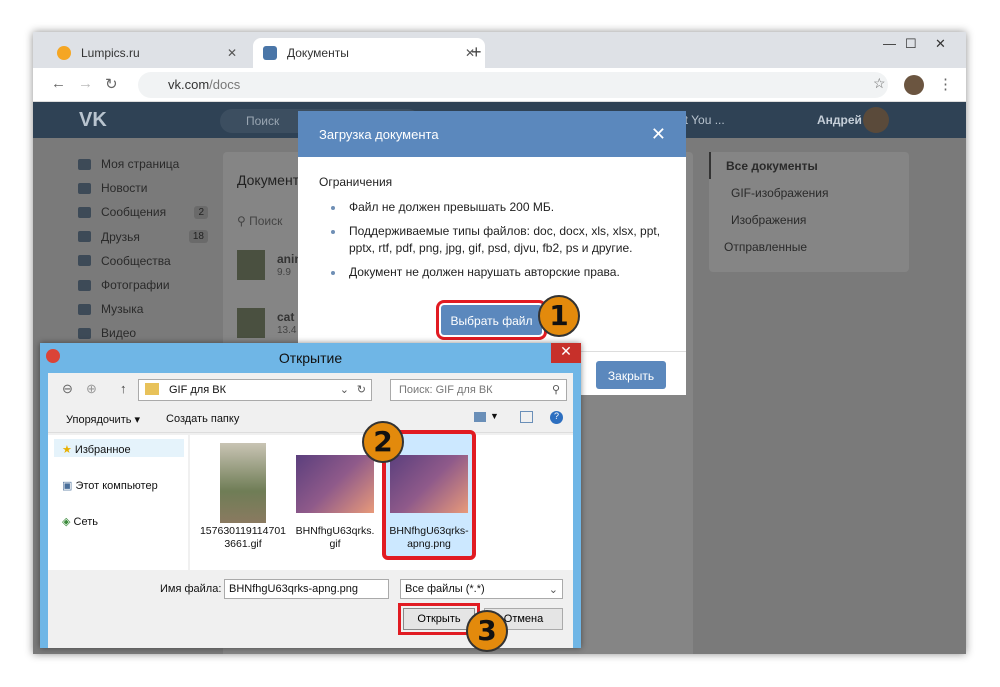  I want to click on open-button: Открыть, so click(439, 619).